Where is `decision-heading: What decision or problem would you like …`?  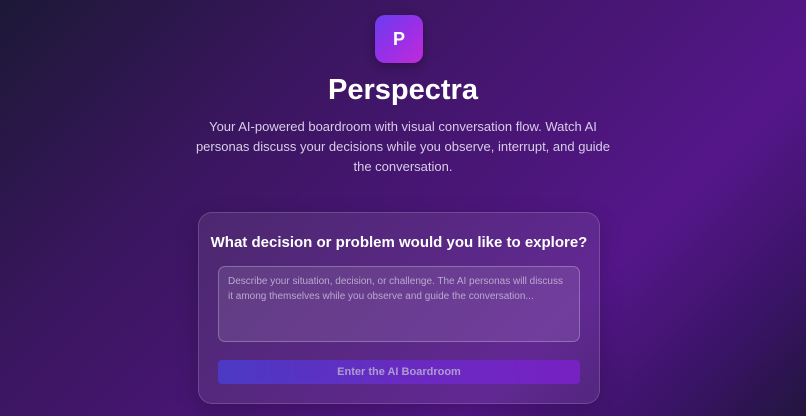 decision-heading: What decision or problem would you like … is located at coordinates (399, 242).